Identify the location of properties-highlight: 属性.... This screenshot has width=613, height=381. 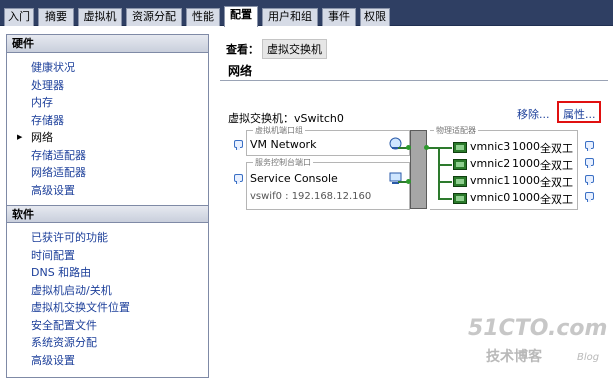
(579, 112).